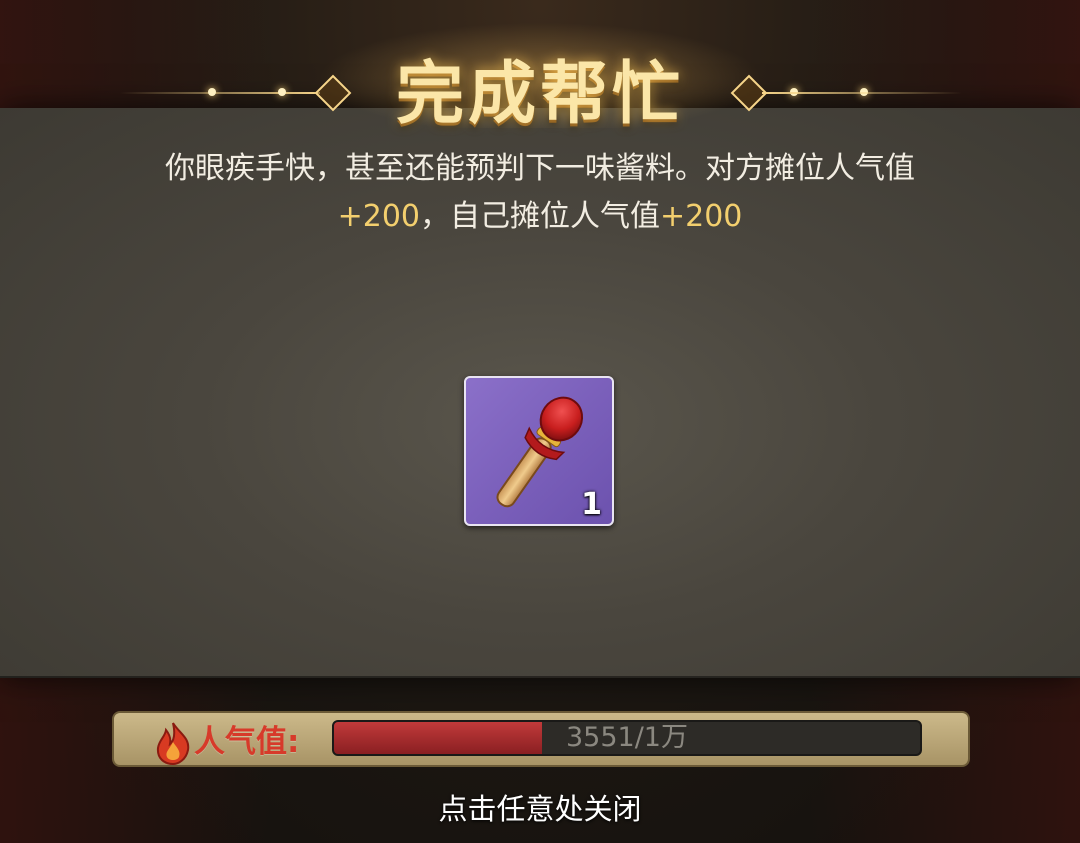  I want to click on self-popularity-gain: +200, so click(701, 216).